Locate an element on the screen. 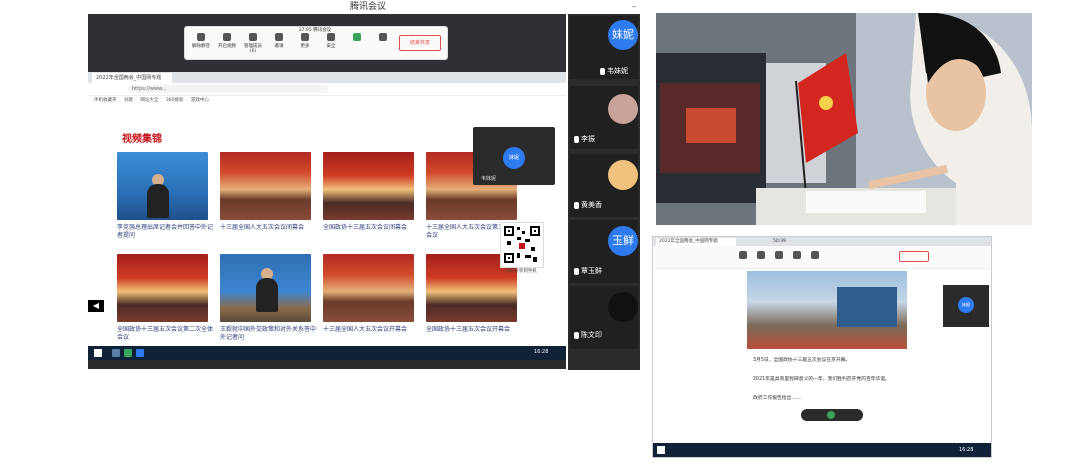 Image resolution: width=1080 pixels, height=476 pixels. participant-name-text: 覃玉鲜 is located at coordinates (591, 271).